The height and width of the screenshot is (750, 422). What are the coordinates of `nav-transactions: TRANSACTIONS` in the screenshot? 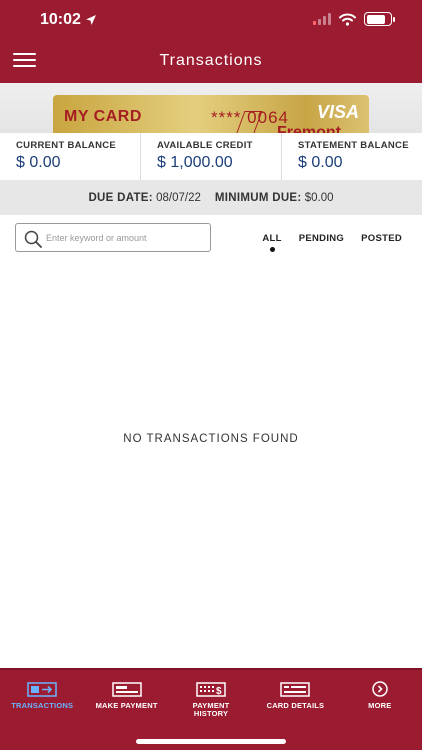 It's located at (42, 710).